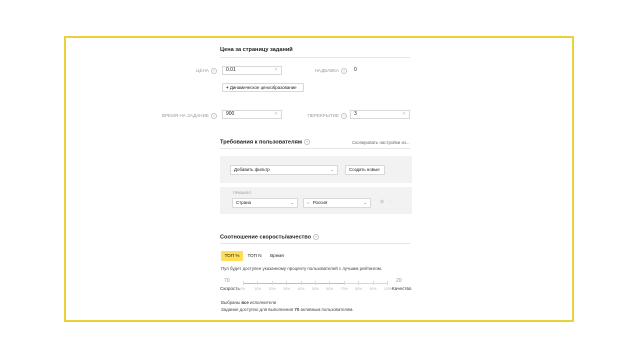  Describe the element at coordinates (301, 289) in the screenshot. I see `slider-tick-label: 40%` at that location.